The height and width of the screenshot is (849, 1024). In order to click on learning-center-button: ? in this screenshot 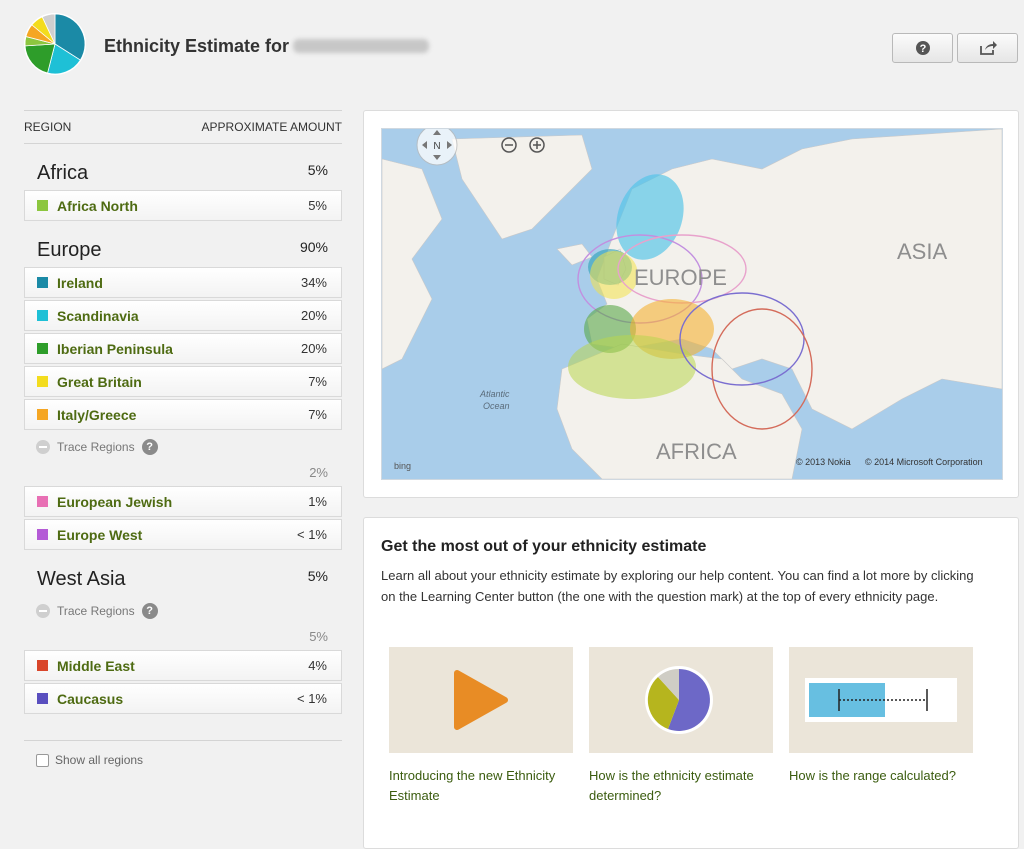, I will do `click(922, 48)`.